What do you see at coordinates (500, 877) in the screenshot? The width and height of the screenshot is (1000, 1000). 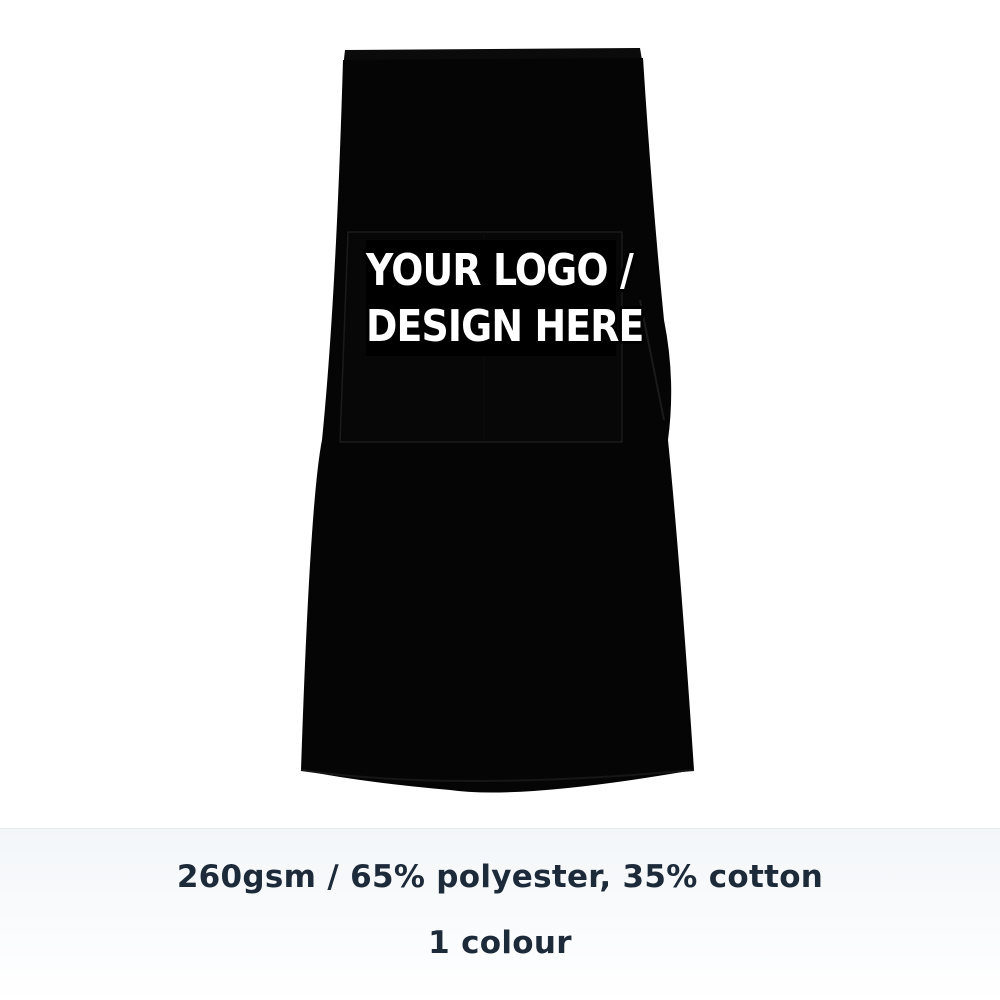 I see `material-spec: 260gsm / 65% polyester, 35% cotton` at bounding box center [500, 877].